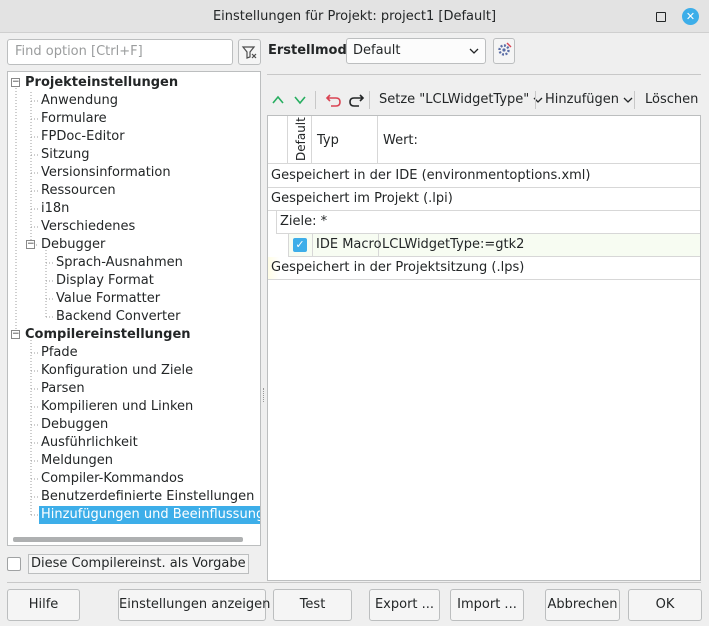  I want to click on grid-header-type: Typ, so click(345, 140).